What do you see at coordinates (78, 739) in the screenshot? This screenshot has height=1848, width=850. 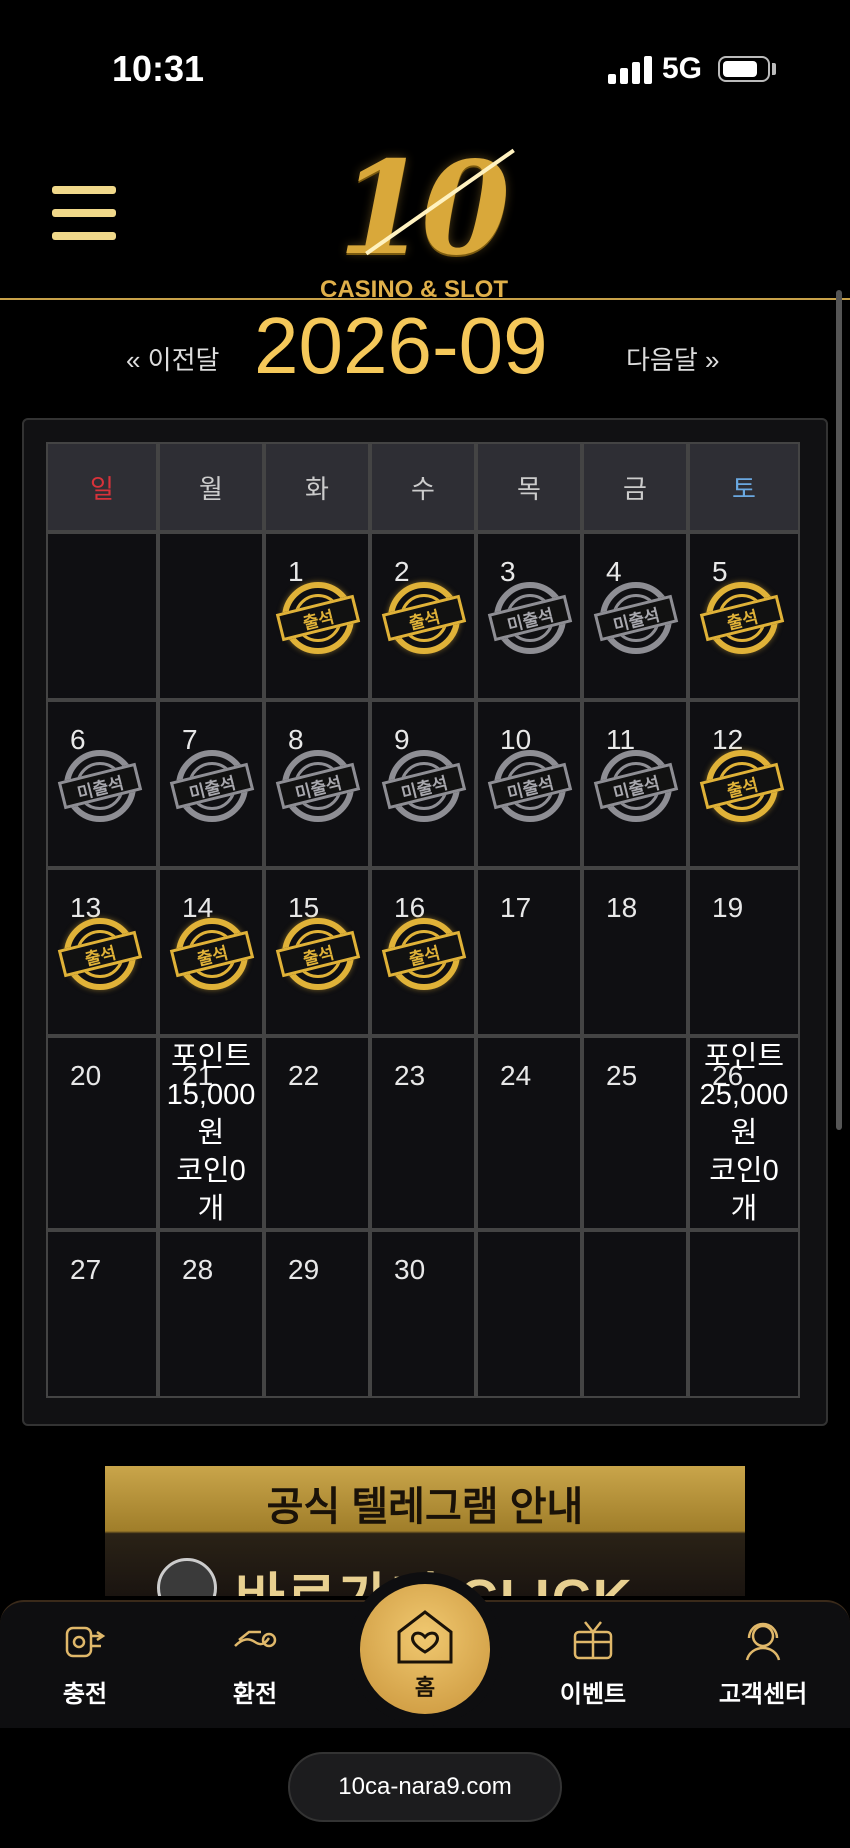 I see `day-number: 6` at bounding box center [78, 739].